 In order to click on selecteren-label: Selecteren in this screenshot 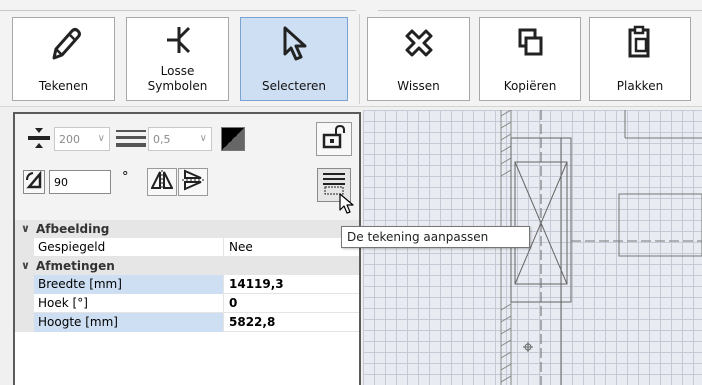, I will do `click(294, 86)`.